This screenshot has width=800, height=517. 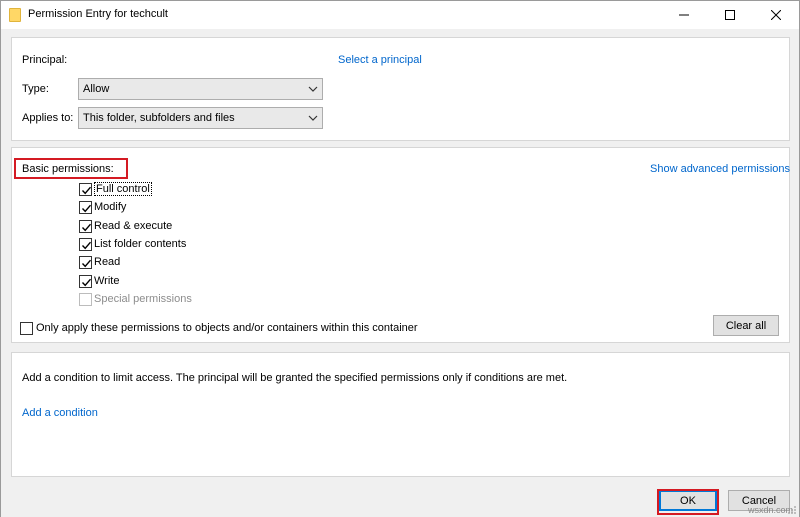 I want to click on permission-item: Write, so click(x=99, y=281).